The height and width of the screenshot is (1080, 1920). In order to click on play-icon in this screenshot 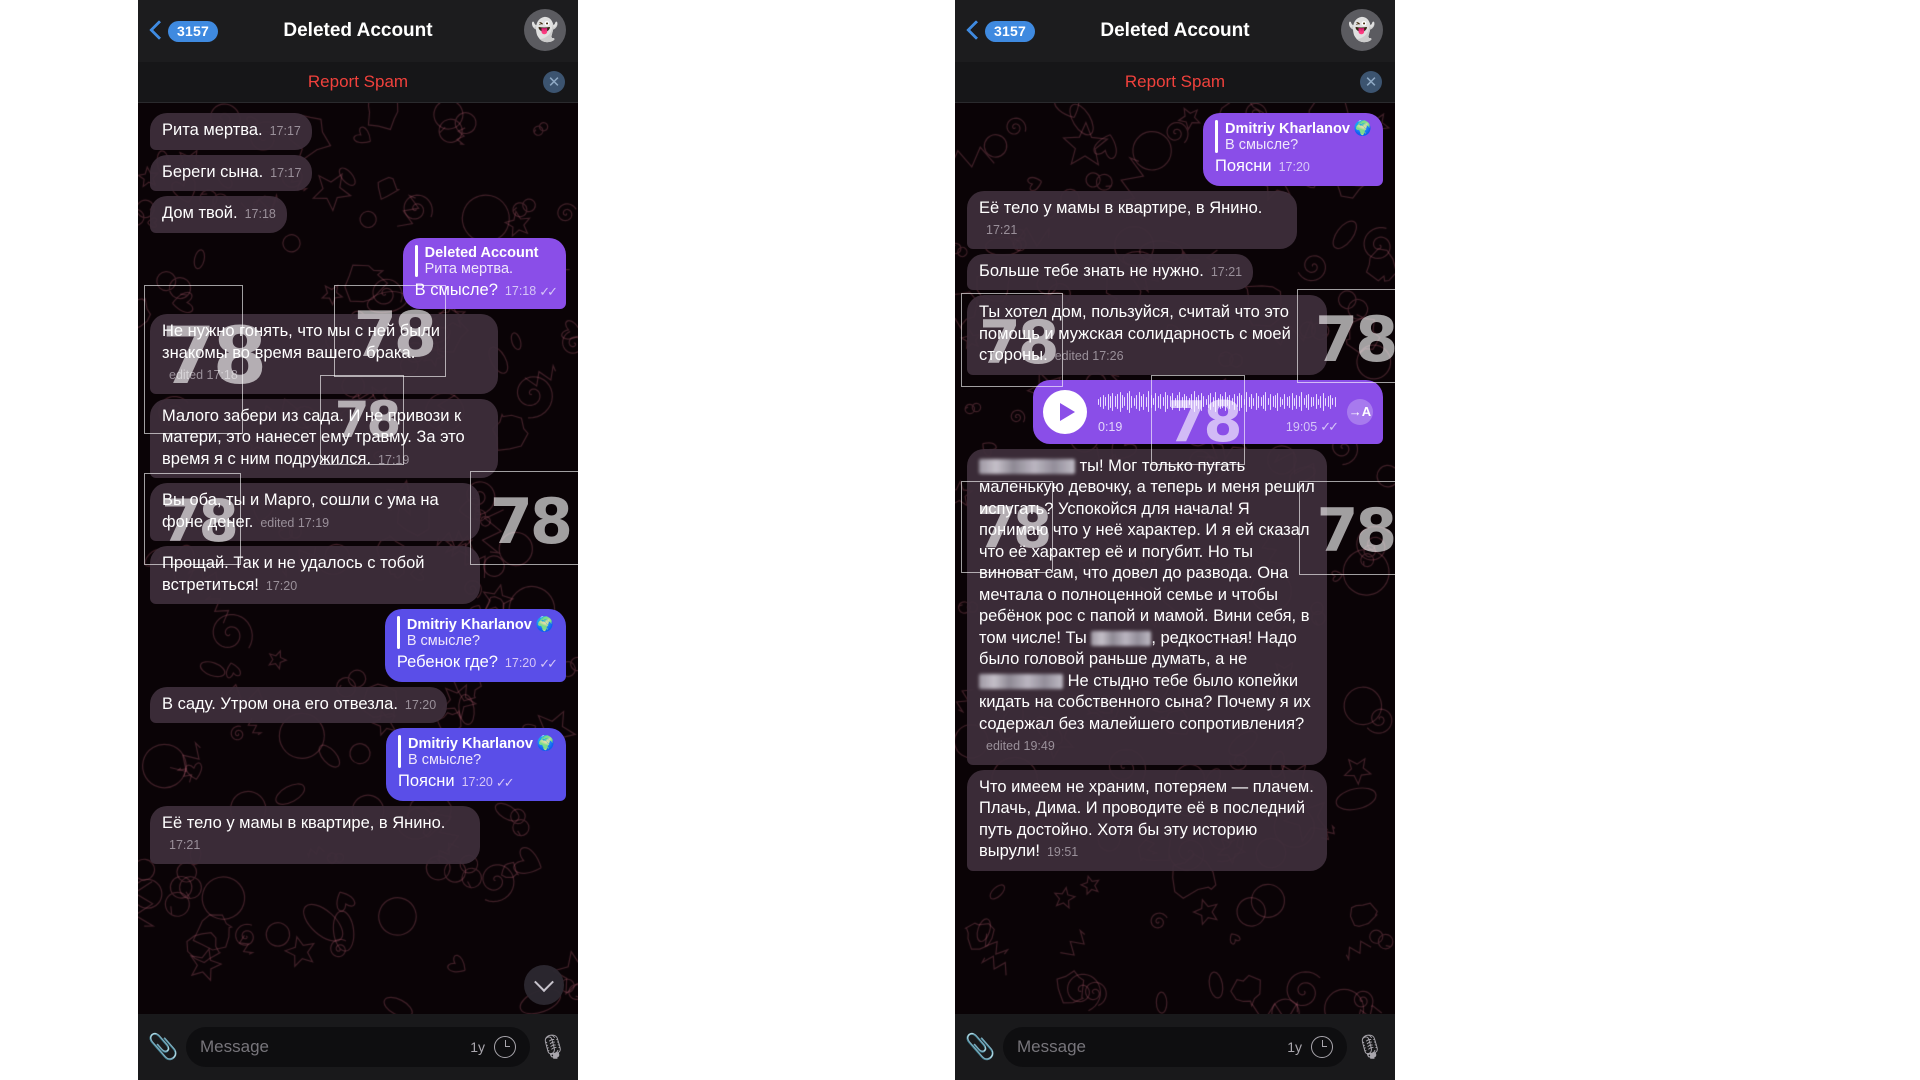, I will do `click(1065, 411)`.